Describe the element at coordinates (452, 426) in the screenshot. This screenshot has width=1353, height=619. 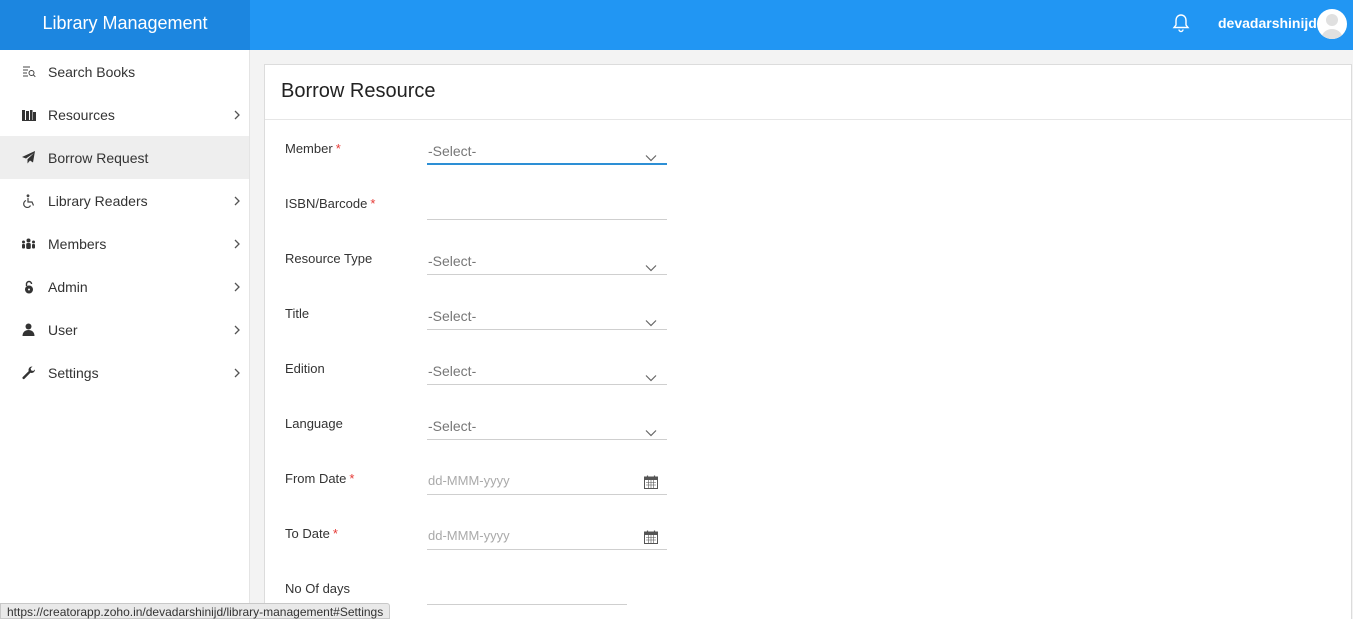
I see `language-select-value: -Select-` at that location.